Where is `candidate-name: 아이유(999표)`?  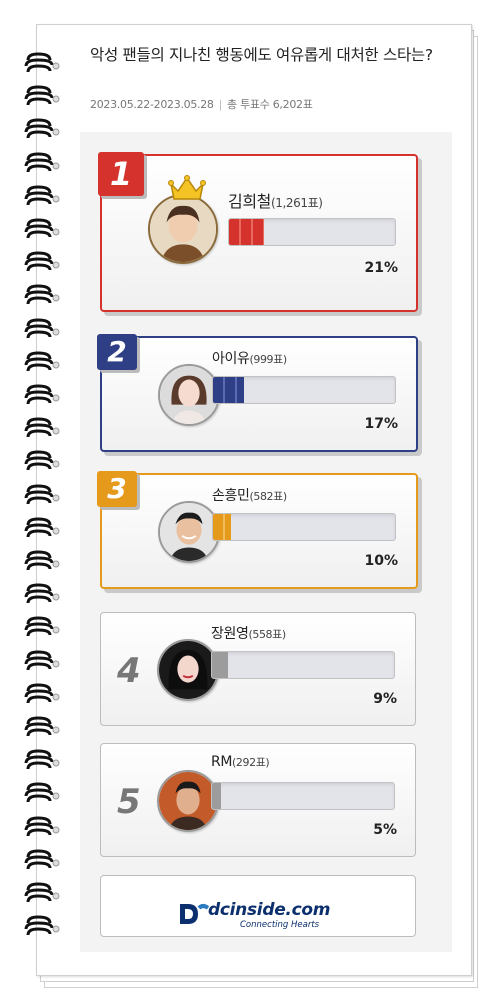
candidate-name: 아이유(999표) is located at coordinates (249, 358).